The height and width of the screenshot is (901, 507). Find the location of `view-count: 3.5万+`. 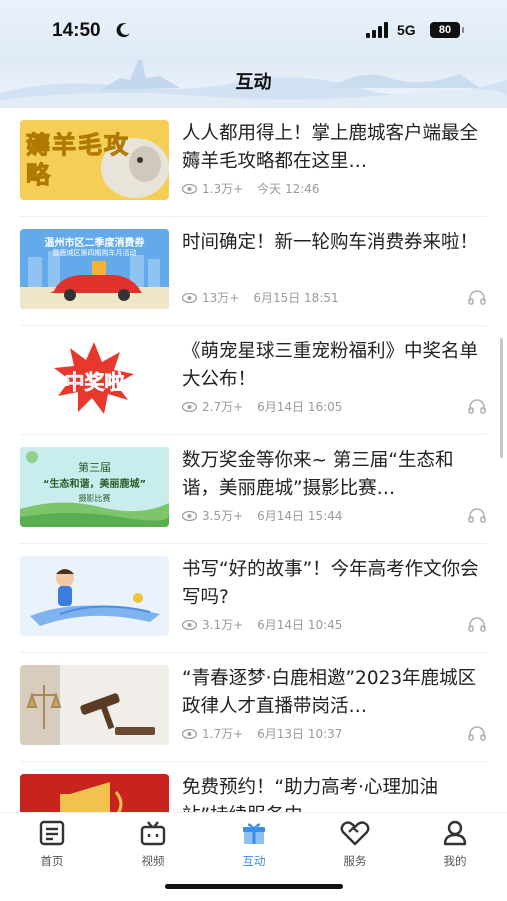

view-count: 3.5万+ is located at coordinates (223, 516).